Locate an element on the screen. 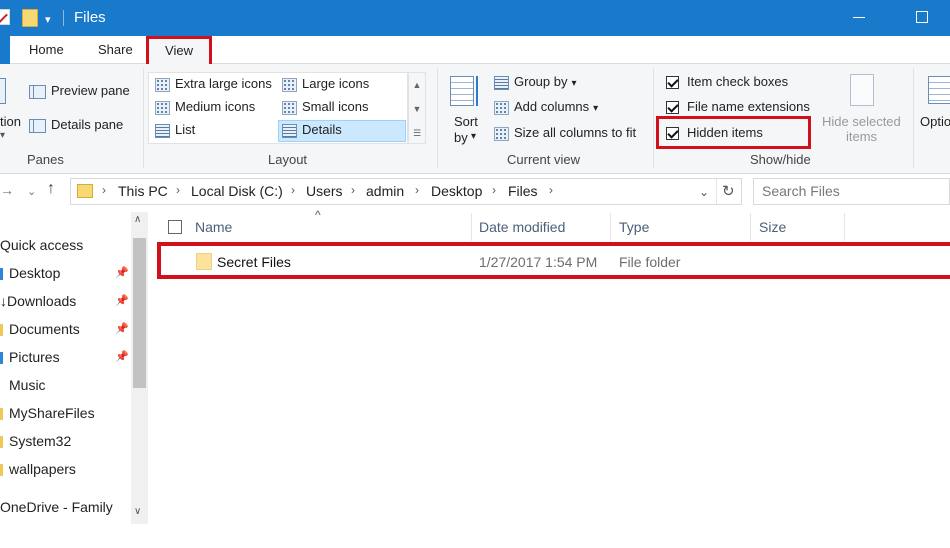 The width and height of the screenshot is (950, 548). gallery-more-icon: ☰ is located at coordinates (417, 133).